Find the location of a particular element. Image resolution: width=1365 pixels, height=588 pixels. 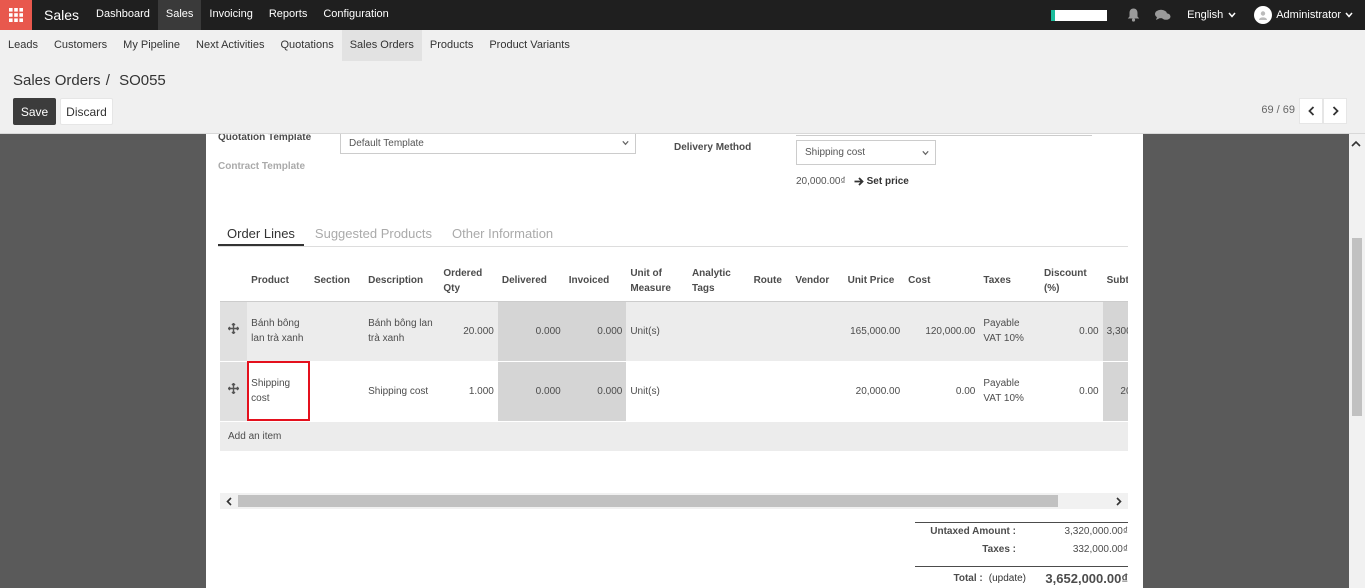

user-menu: Administrator is located at coordinates (1303, 15).